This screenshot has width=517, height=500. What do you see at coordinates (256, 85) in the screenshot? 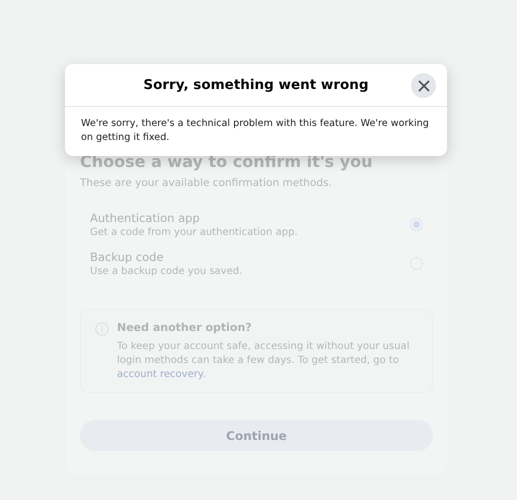
I see `dialog-title: Sorry, something went wrong` at bounding box center [256, 85].